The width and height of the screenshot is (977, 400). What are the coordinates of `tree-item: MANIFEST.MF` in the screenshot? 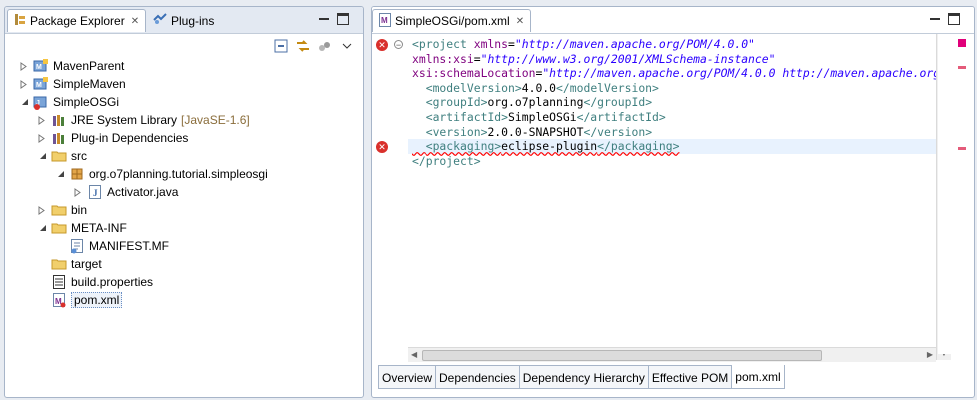 It's located at (112, 246).